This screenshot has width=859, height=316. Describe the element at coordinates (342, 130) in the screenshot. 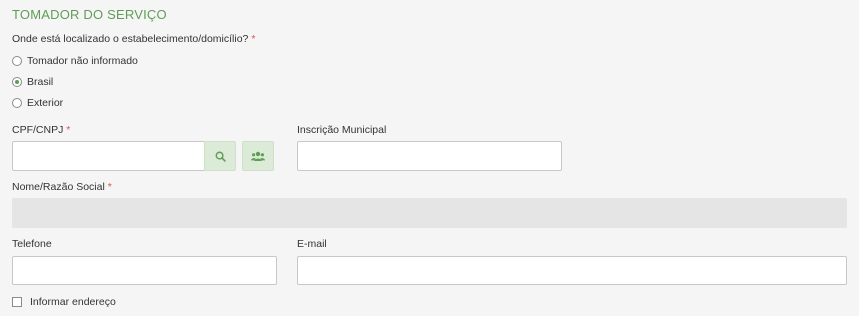

I see `inscricao-municipal-label: Inscrição Municipal` at that location.